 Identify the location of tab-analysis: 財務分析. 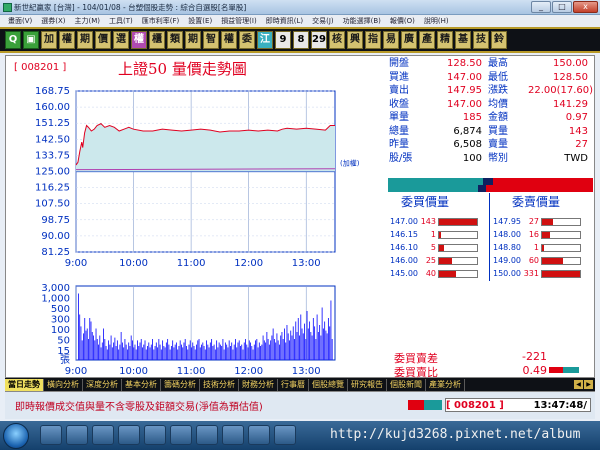
(258, 384).